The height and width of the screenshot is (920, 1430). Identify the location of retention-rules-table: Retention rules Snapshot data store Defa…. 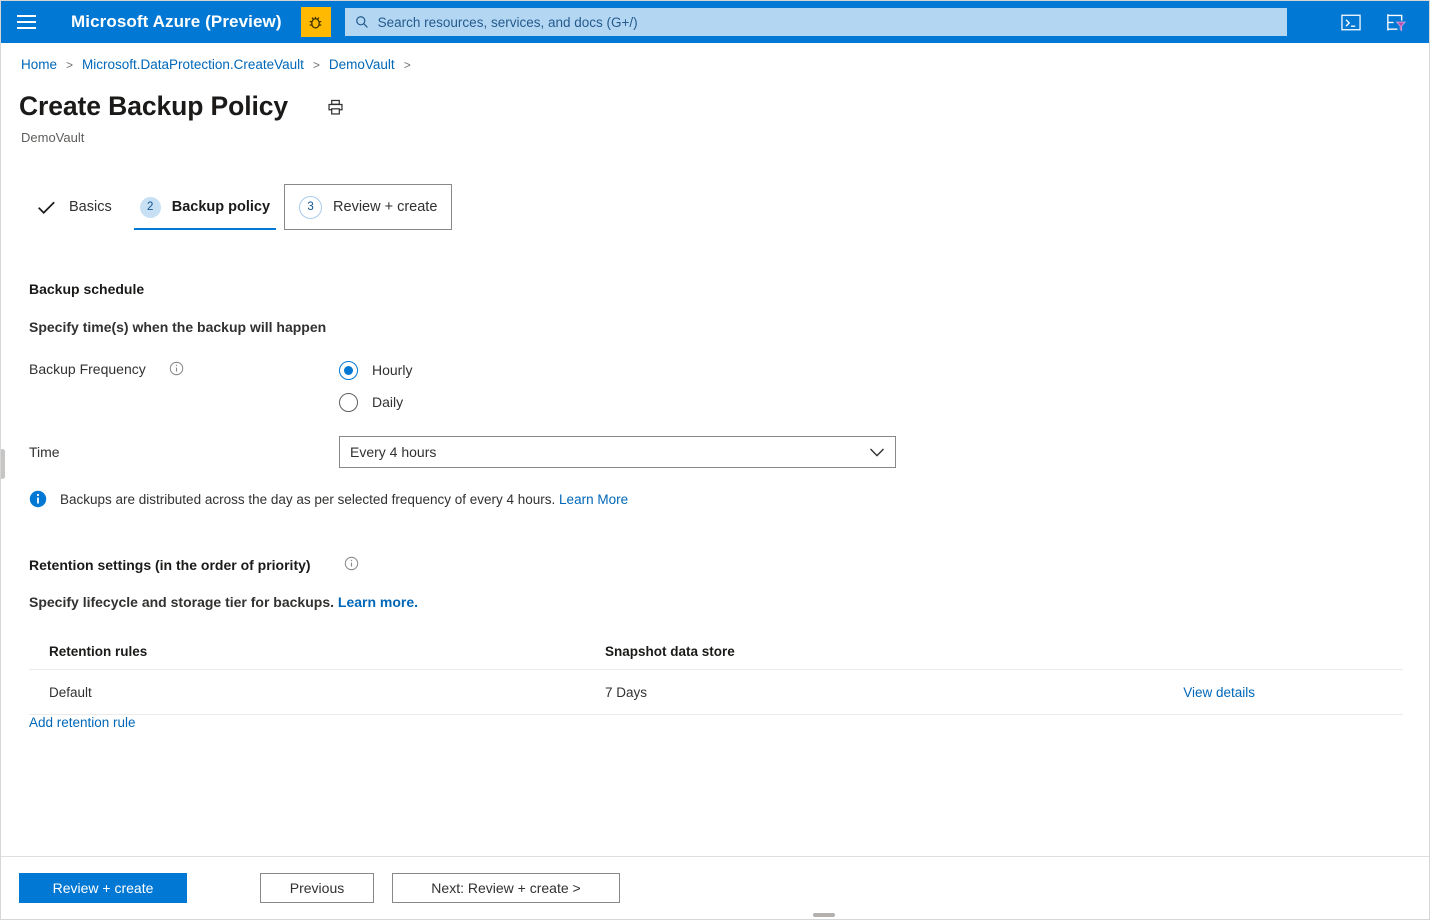
(716, 674).